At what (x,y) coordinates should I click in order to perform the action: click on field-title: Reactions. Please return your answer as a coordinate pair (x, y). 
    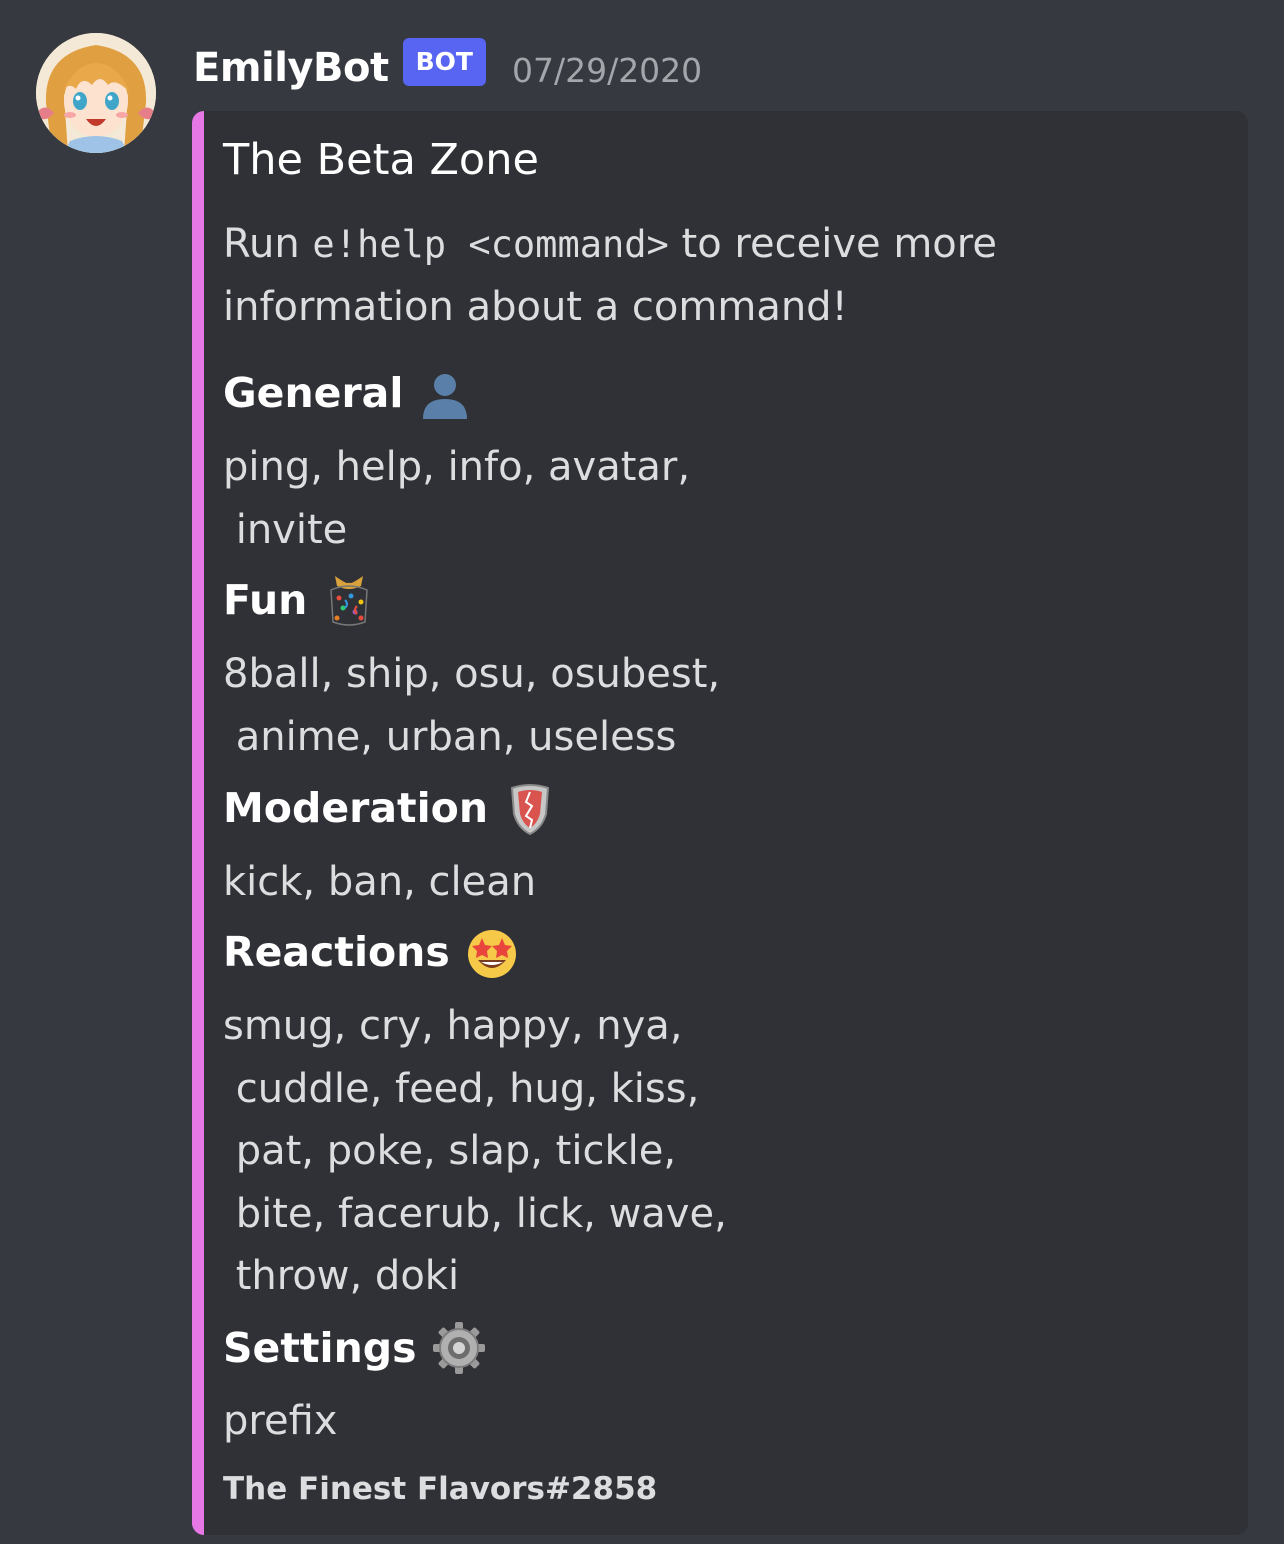
    Looking at the image, I should click on (336, 952).